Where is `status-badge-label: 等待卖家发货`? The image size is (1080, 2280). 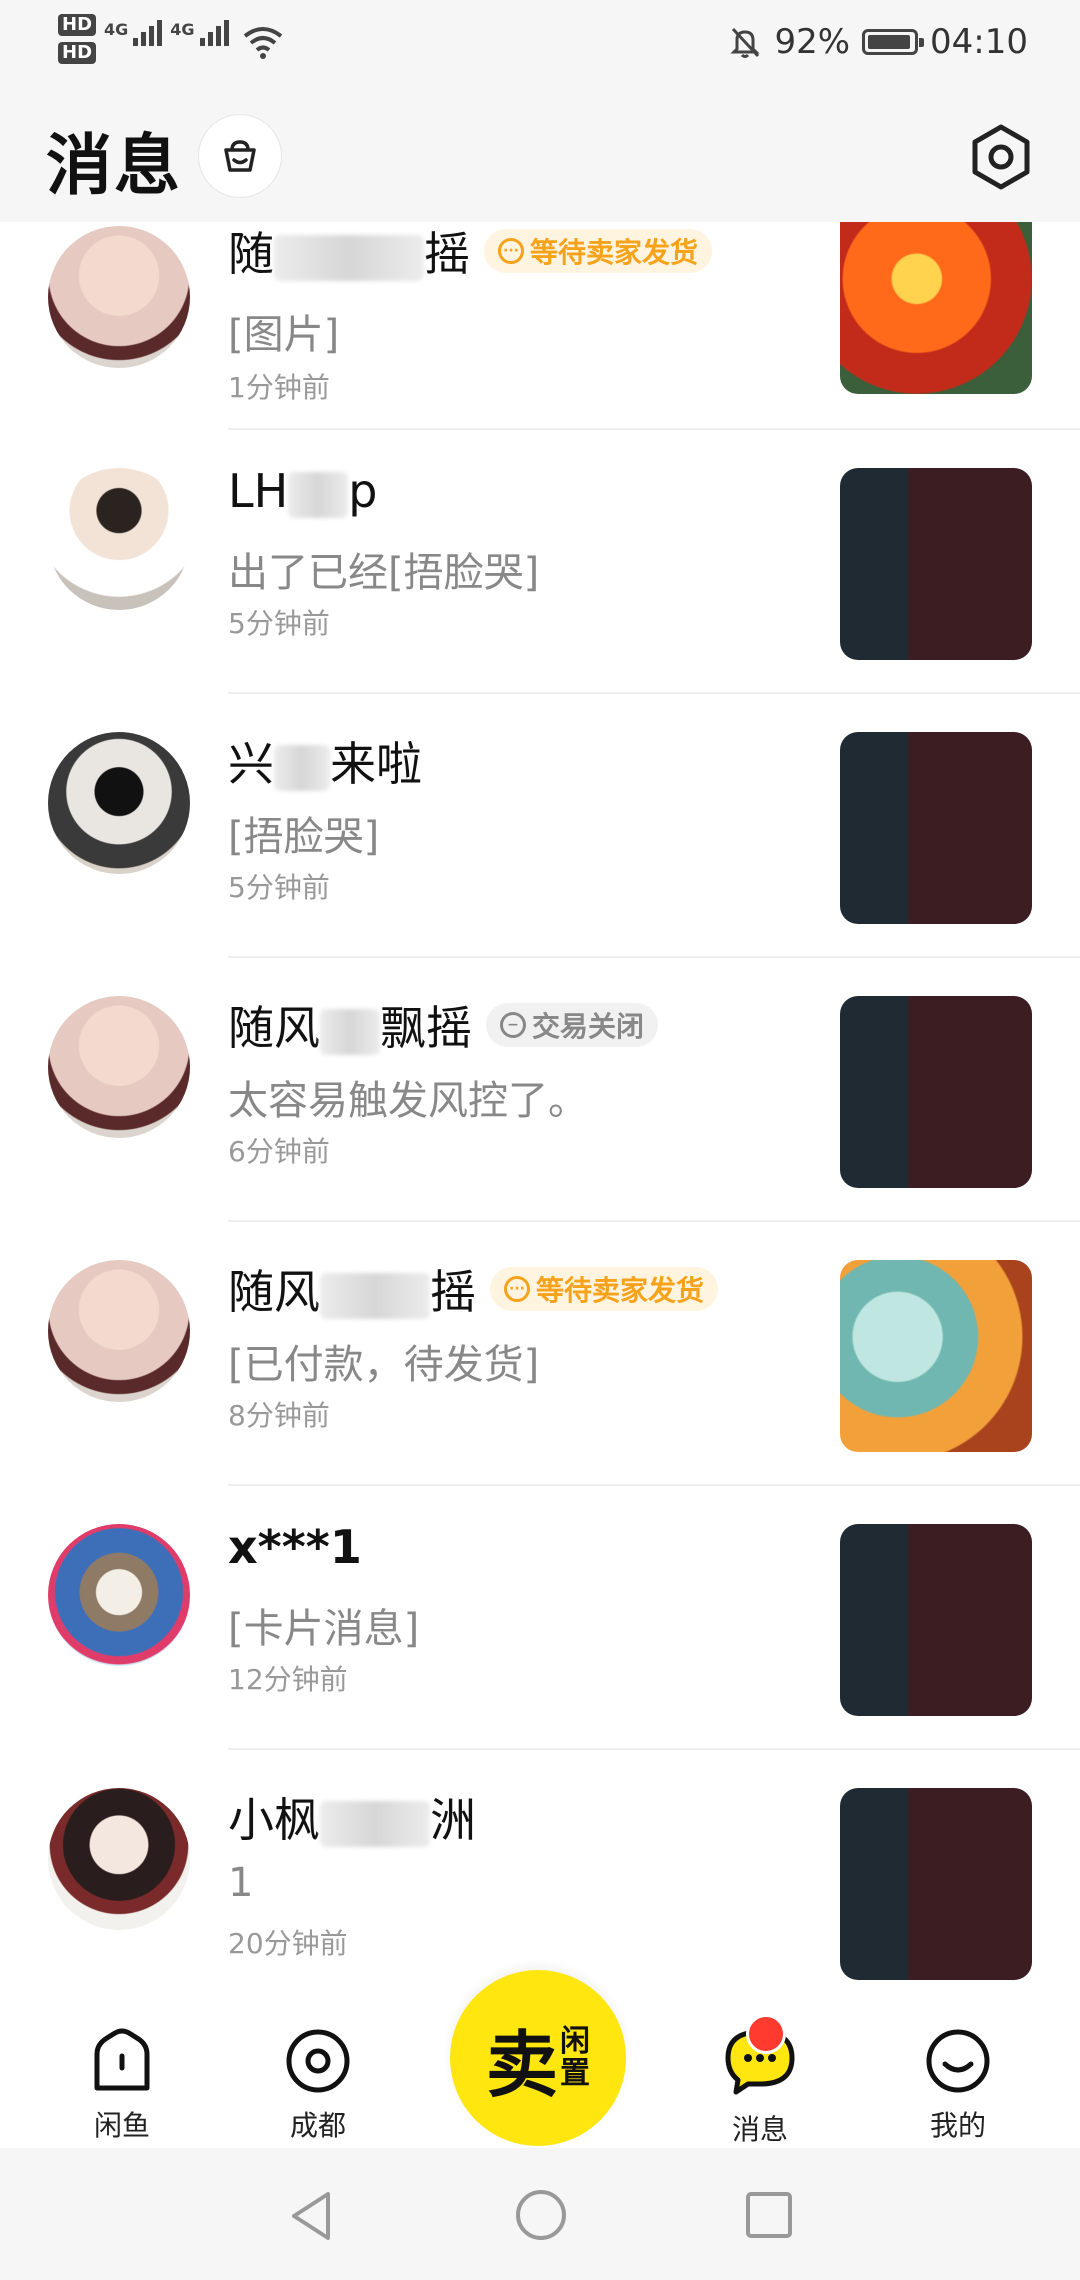 status-badge-label: 等待卖家发货 is located at coordinates (614, 252).